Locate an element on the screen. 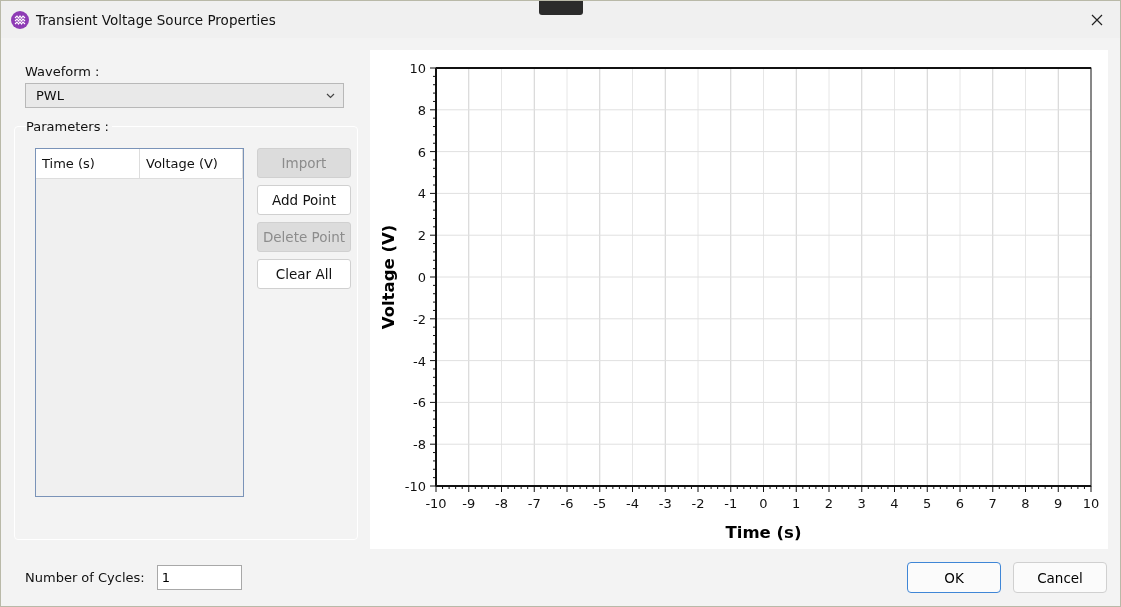 The width and height of the screenshot is (1121, 607). axis-tick-label: -7 is located at coordinates (534, 503).